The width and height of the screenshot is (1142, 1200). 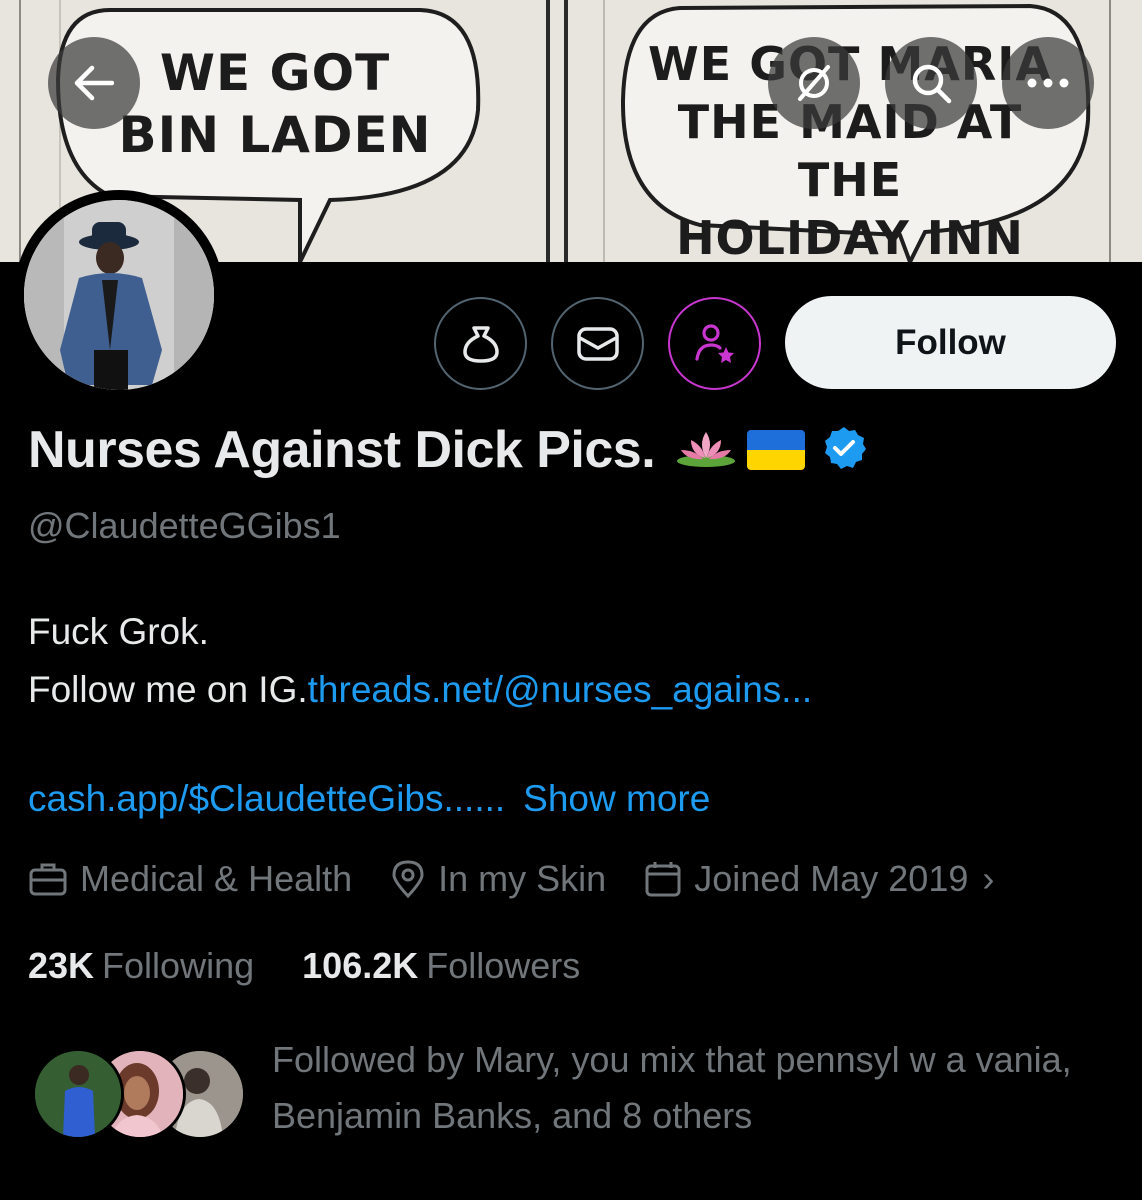 I want to click on envelope-icon, so click(x=597, y=343).